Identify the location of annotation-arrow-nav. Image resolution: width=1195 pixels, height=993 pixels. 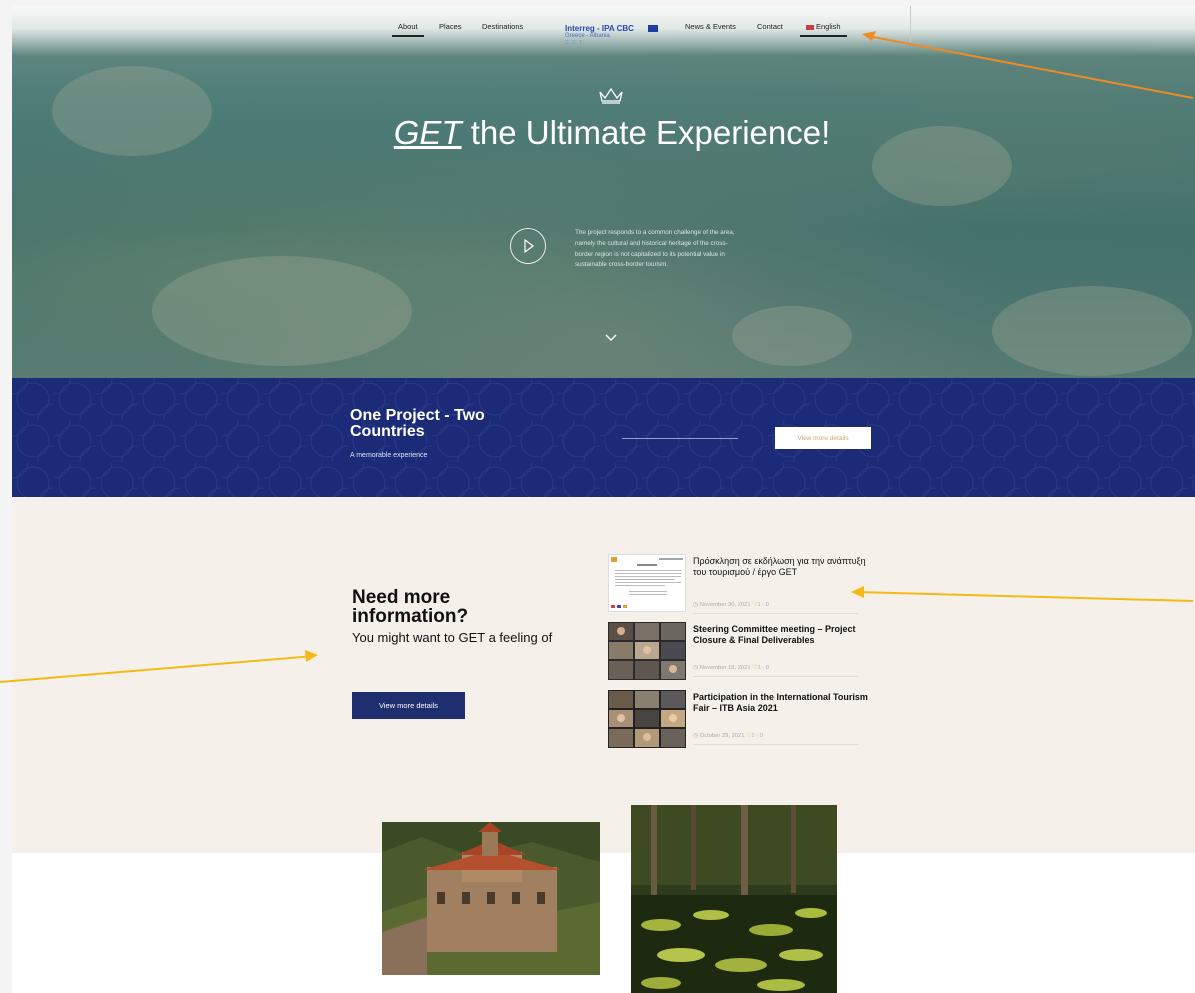
(1030, 67).